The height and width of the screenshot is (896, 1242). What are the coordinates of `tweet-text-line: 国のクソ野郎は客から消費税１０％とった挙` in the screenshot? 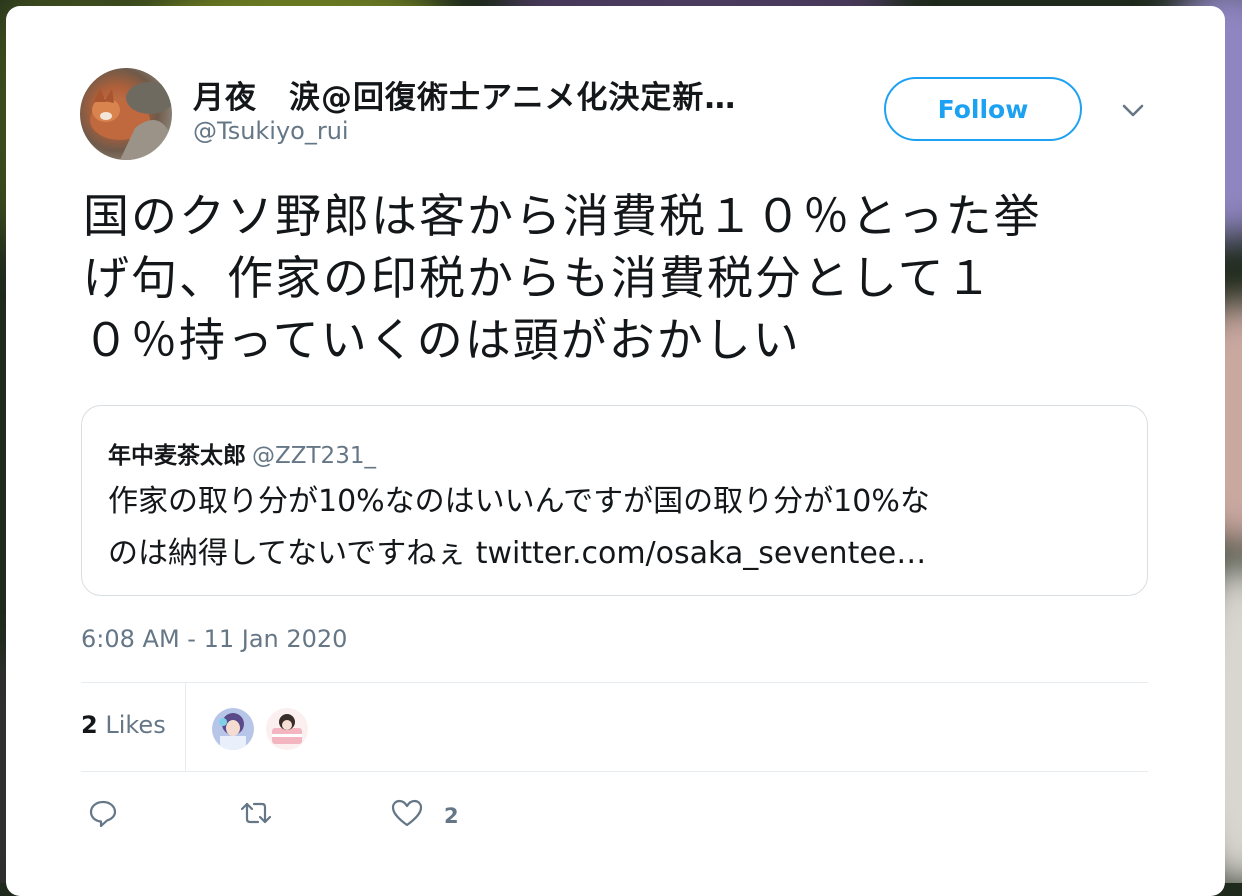 It's located at (562, 216).